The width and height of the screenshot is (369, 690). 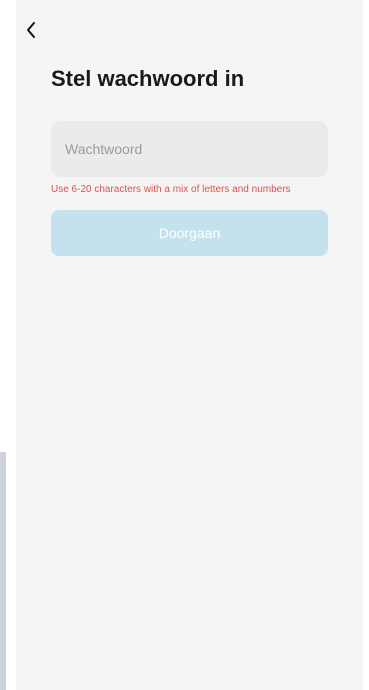 I want to click on back-button, so click(x=31, y=30).